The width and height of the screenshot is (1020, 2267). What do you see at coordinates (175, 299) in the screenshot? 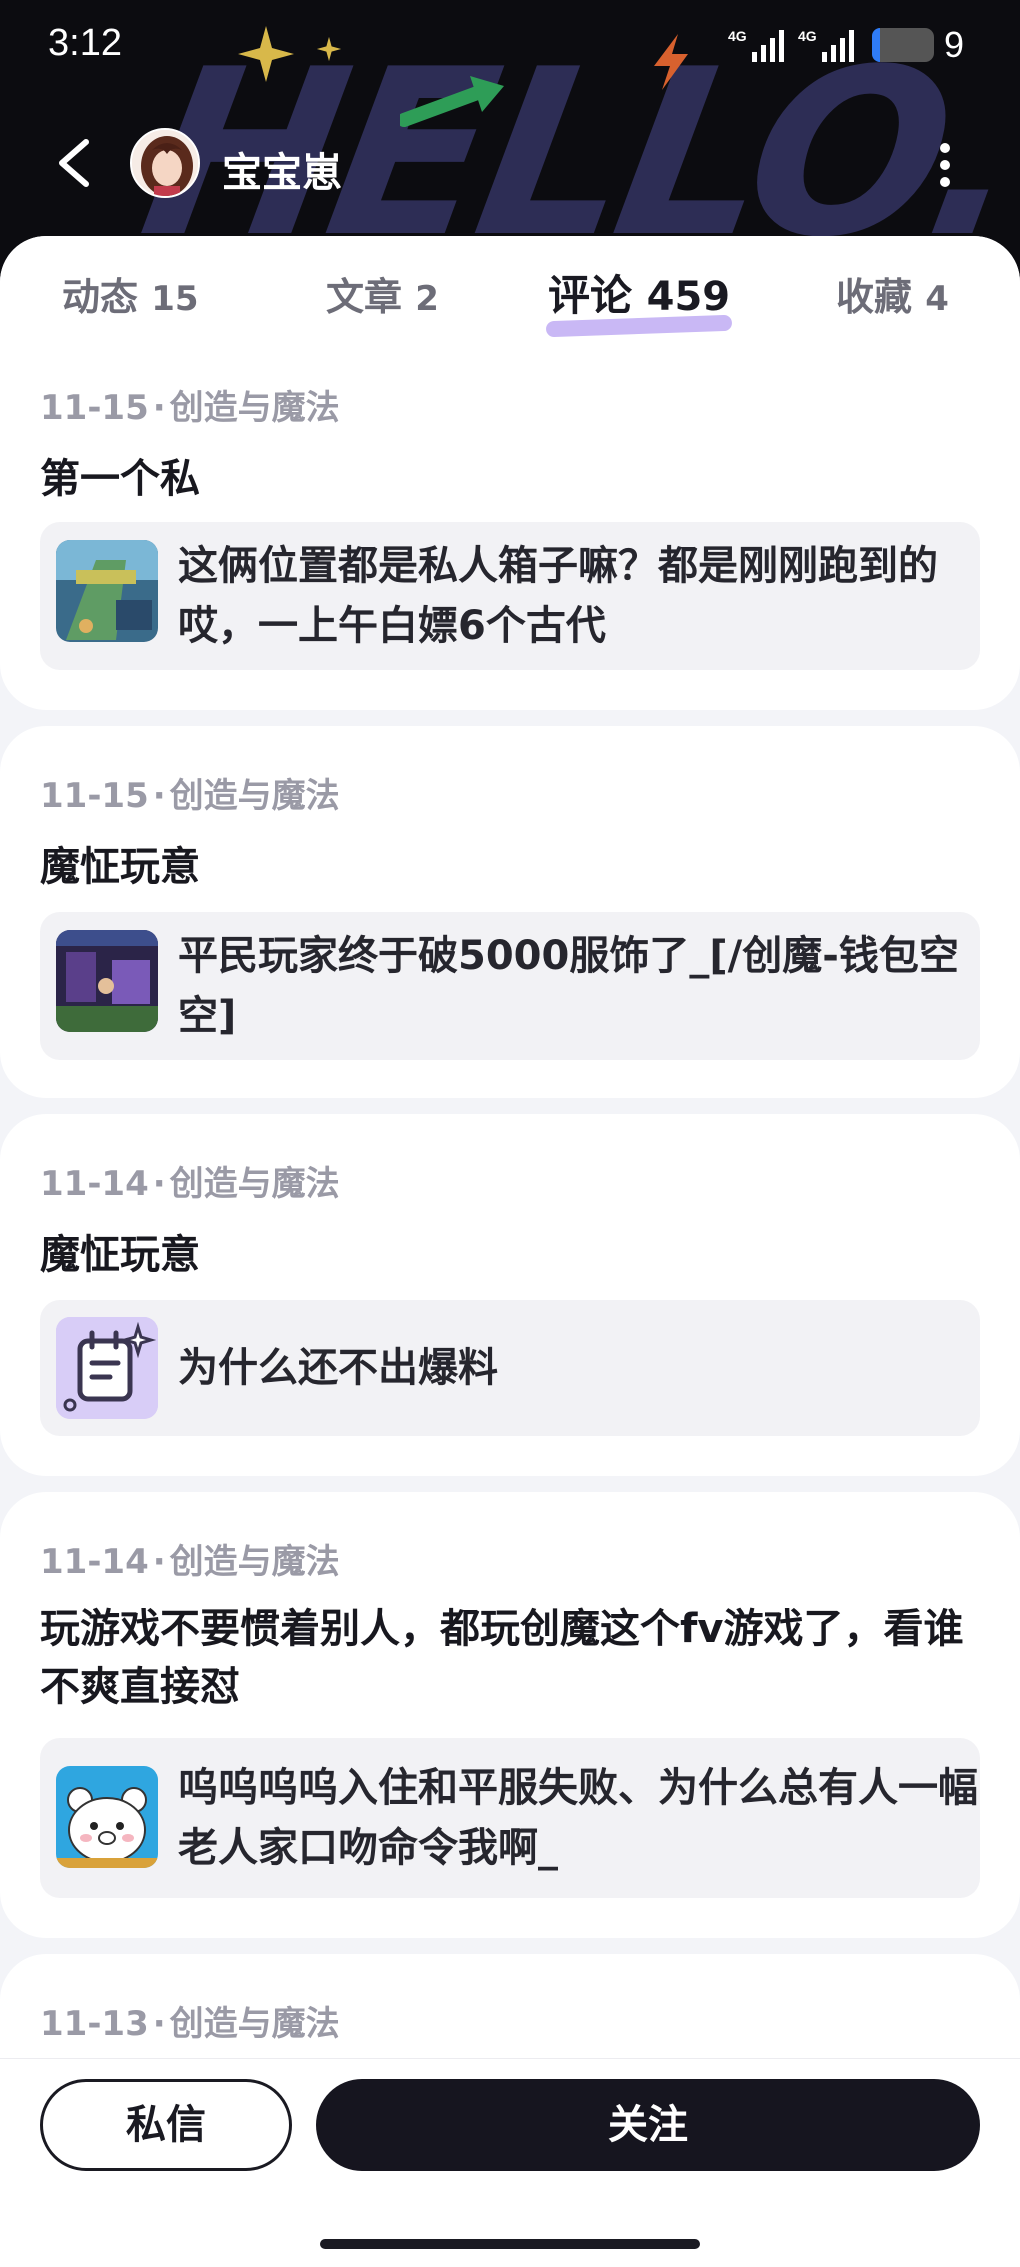
I see `tab-dynamics-count: 15` at bounding box center [175, 299].